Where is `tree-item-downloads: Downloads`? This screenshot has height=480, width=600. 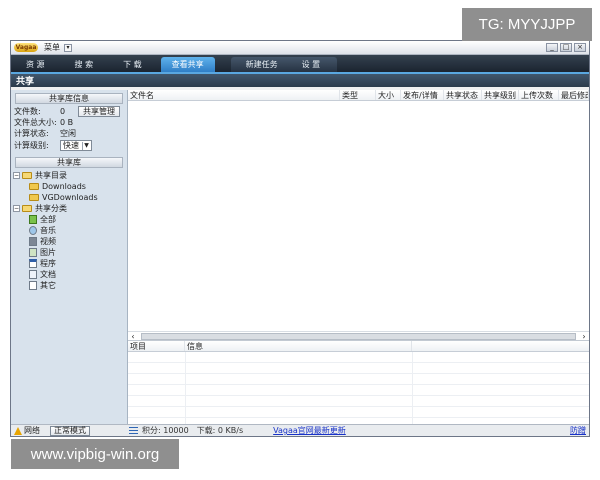
tree-item-downloads: Downloads is located at coordinates (69, 186).